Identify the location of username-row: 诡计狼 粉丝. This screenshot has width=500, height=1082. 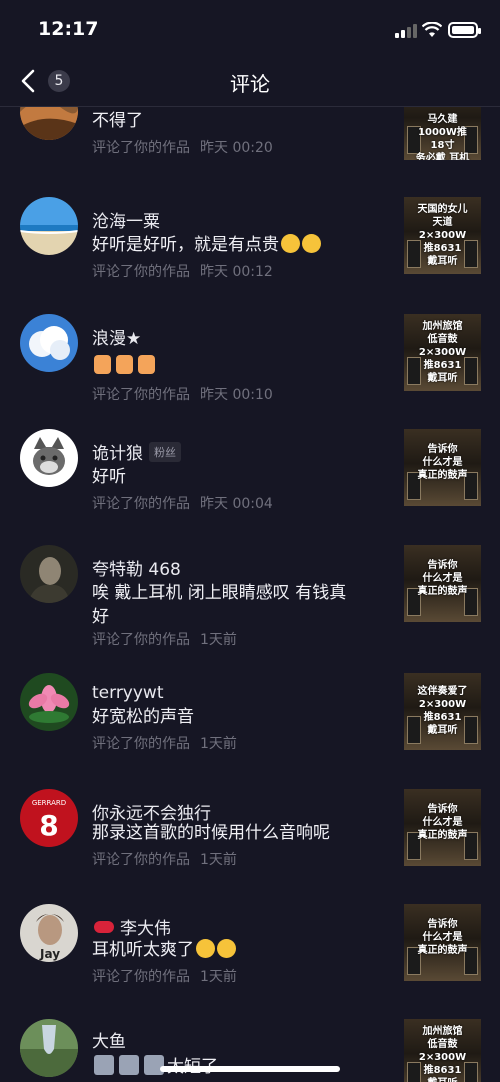
(136, 451).